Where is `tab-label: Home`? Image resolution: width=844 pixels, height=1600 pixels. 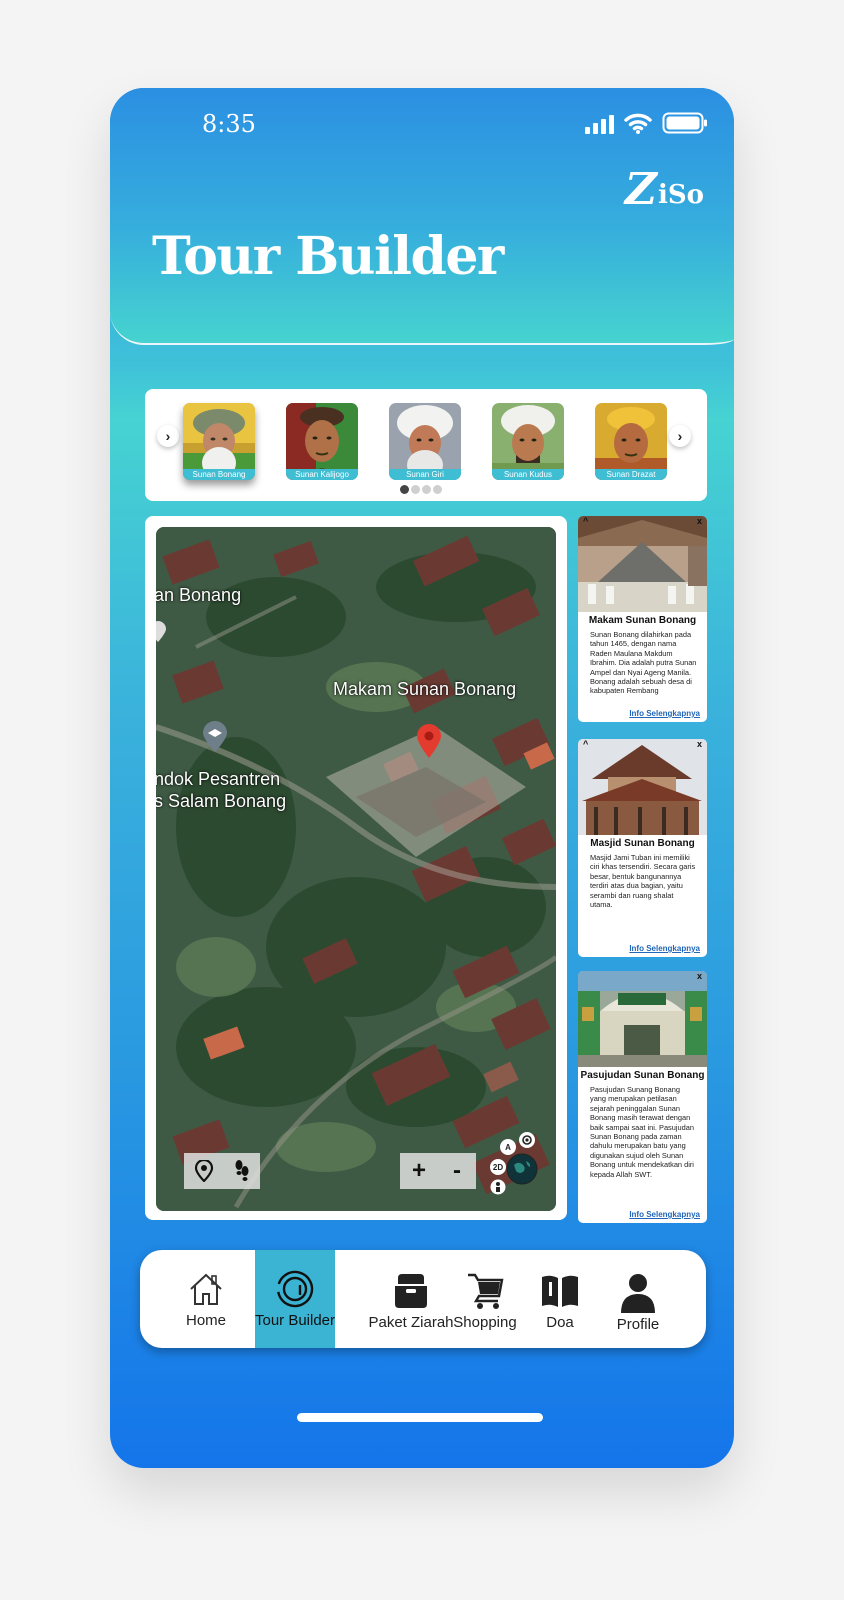 tab-label: Home is located at coordinates (205, 1320).